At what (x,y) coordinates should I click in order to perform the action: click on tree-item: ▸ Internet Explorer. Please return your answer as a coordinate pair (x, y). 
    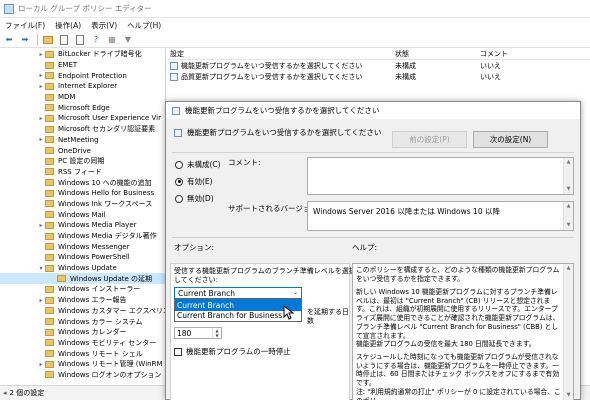
    Looking at the image, I should click on (82, 86).